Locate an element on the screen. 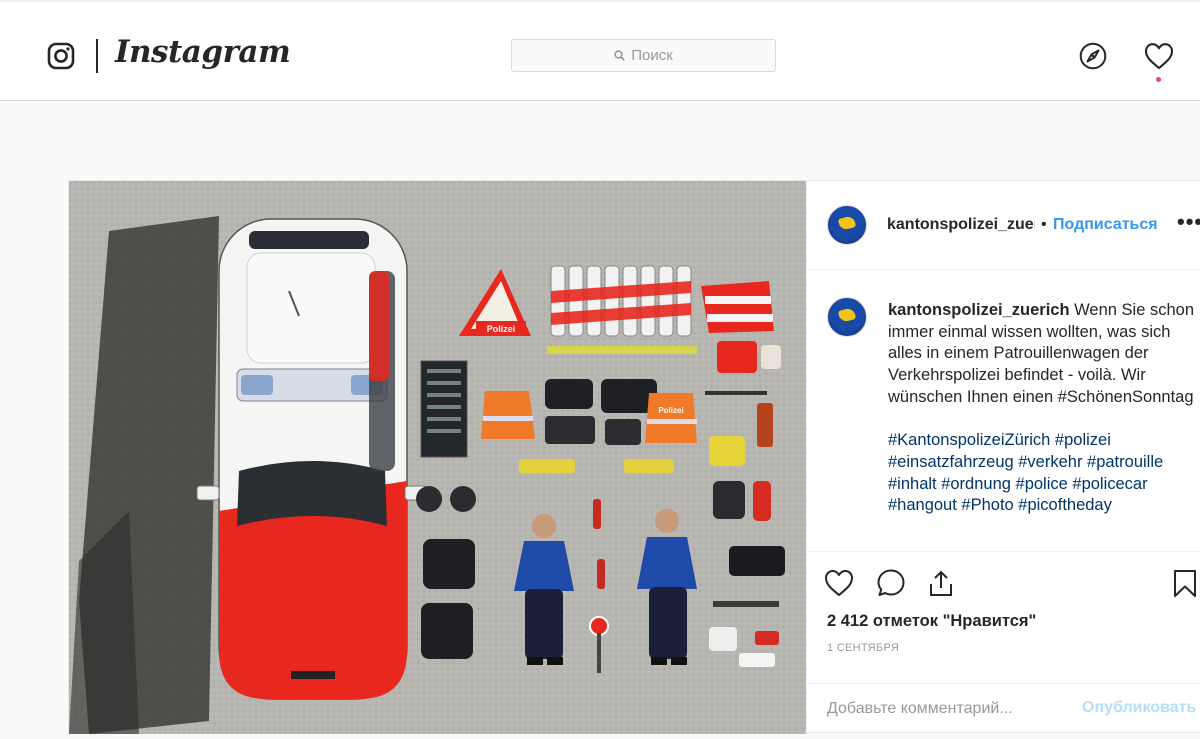 This screenshot has width=1200, height=739. publish-button: Опубликовать is located at coordinates (1139, 708).